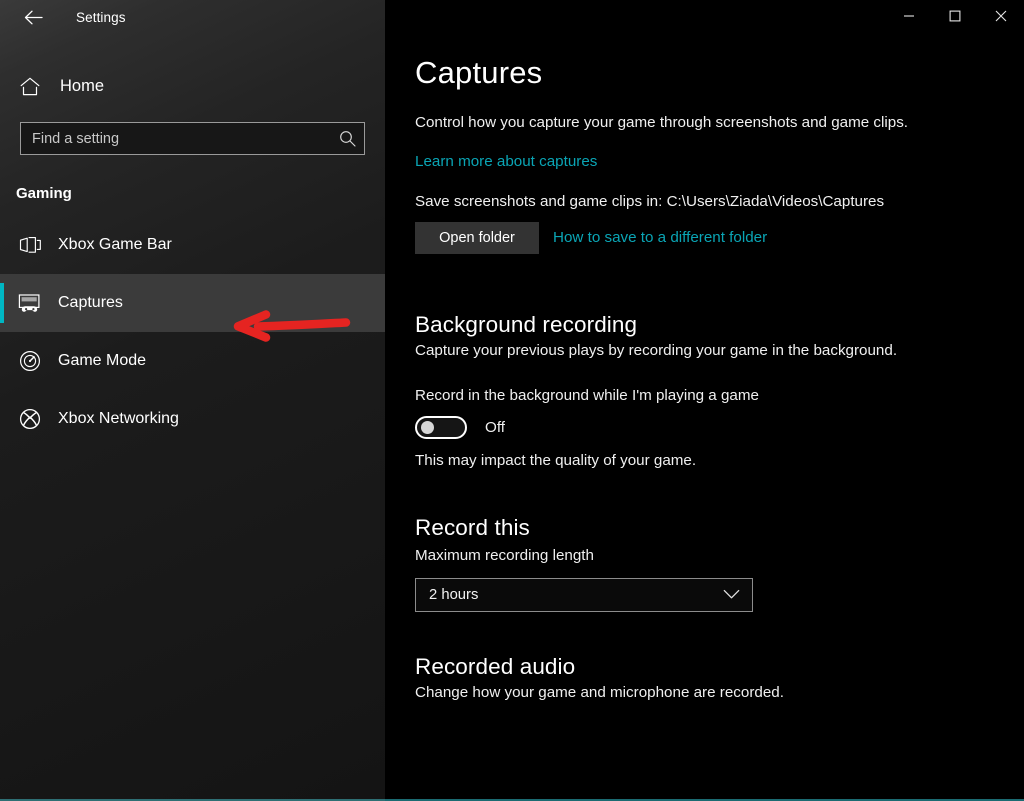 The height and width of the screenshot is (801, 1024). What do you see at coordinates (30, 303) in the screenshot?
I see `captures-icon` at bounding box center [30, 303].